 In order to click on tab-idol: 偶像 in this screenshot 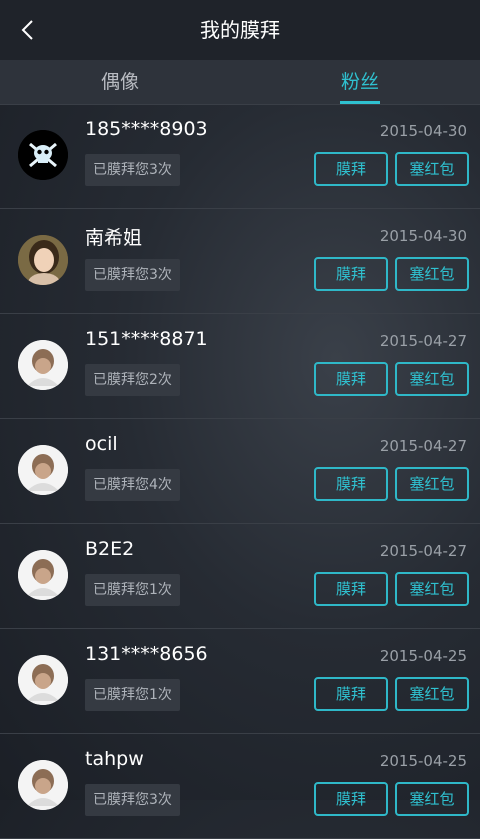, I will do `click(120, 82)`.